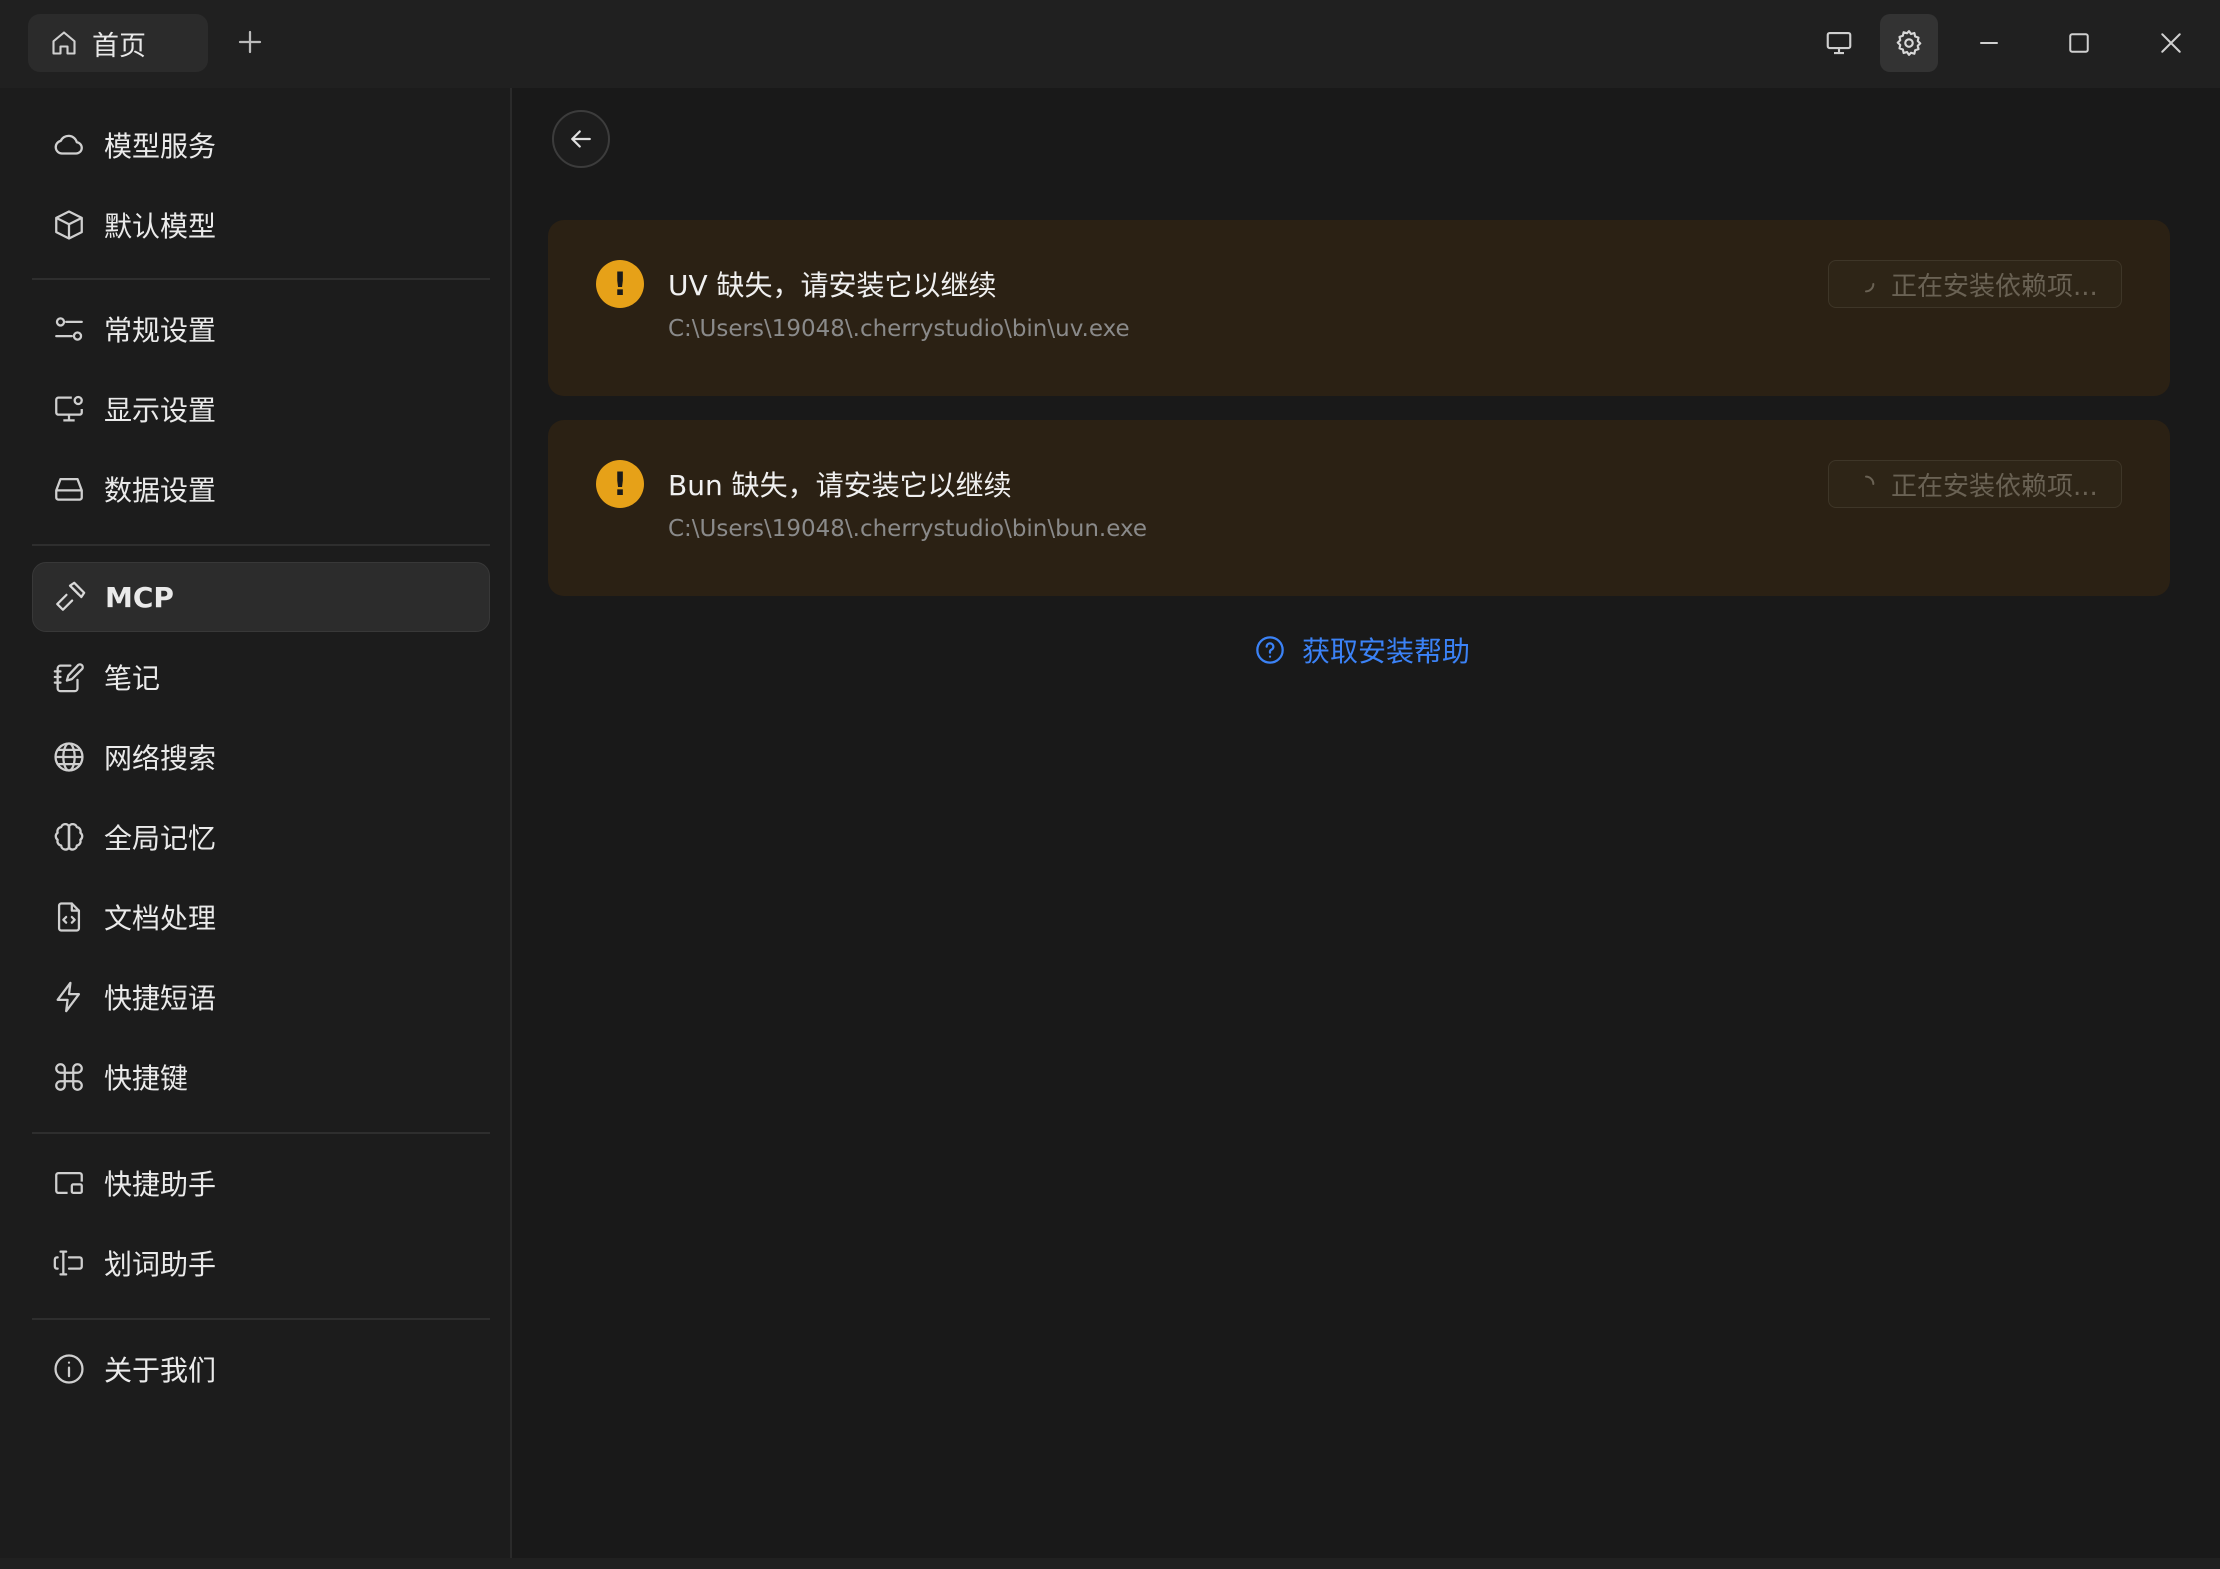 The image size is (2220, 1569). Describe the element at coordinates (160, 758) in the screenshot. I see `sidebar-item-label: 网络搜索` at that location.